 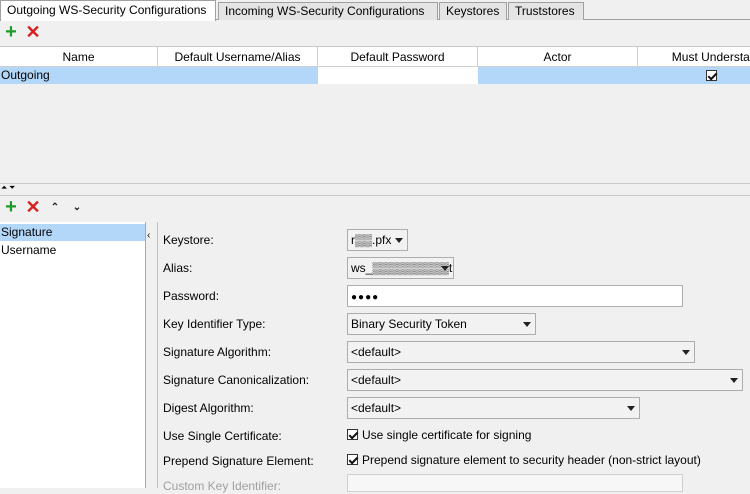 I want to click on signature-canonicalization-value: <default>, so click(x=376, y=380).